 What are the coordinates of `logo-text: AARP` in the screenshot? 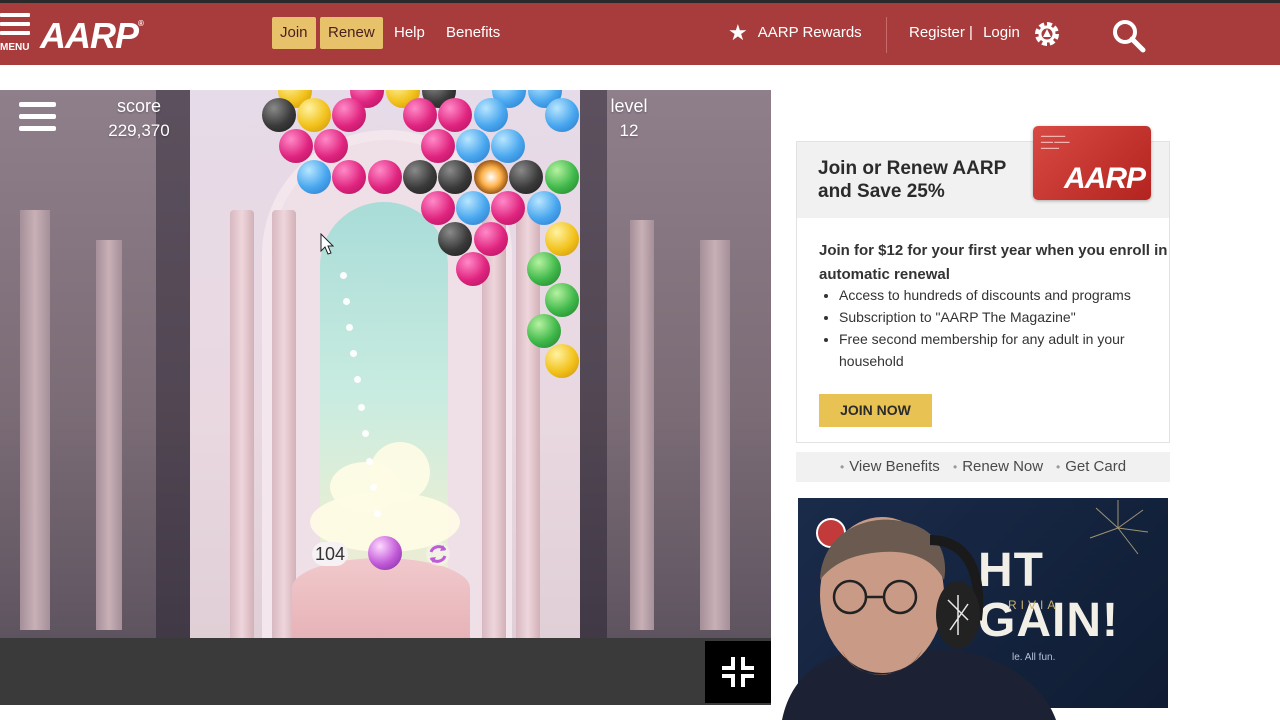 It's located at (89, 35).